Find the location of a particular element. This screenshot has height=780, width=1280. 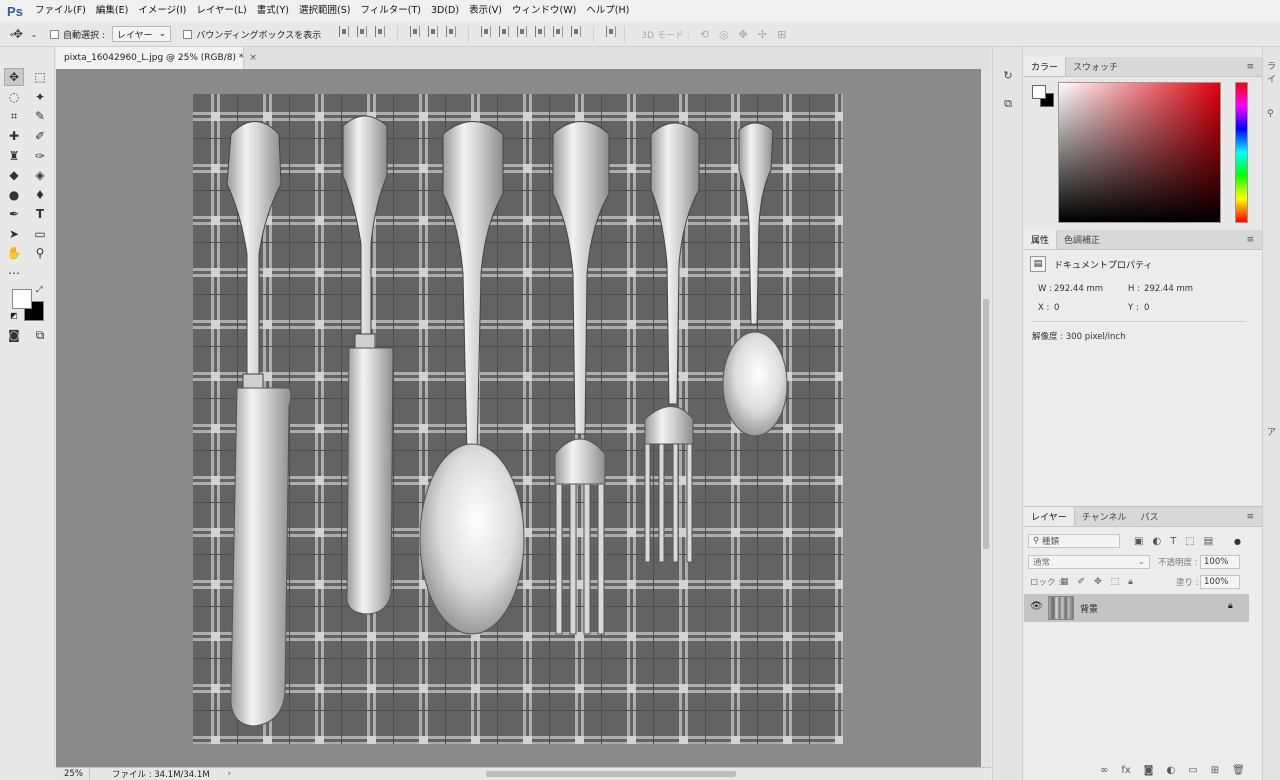

lock-image-icon: ✐ is located at coordinates (1082, 582).